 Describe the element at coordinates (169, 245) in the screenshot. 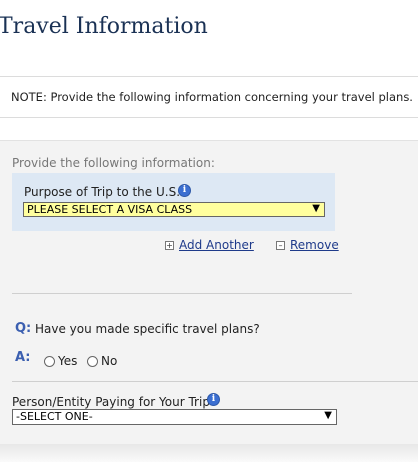

I see `plus-icon: +` at that location.